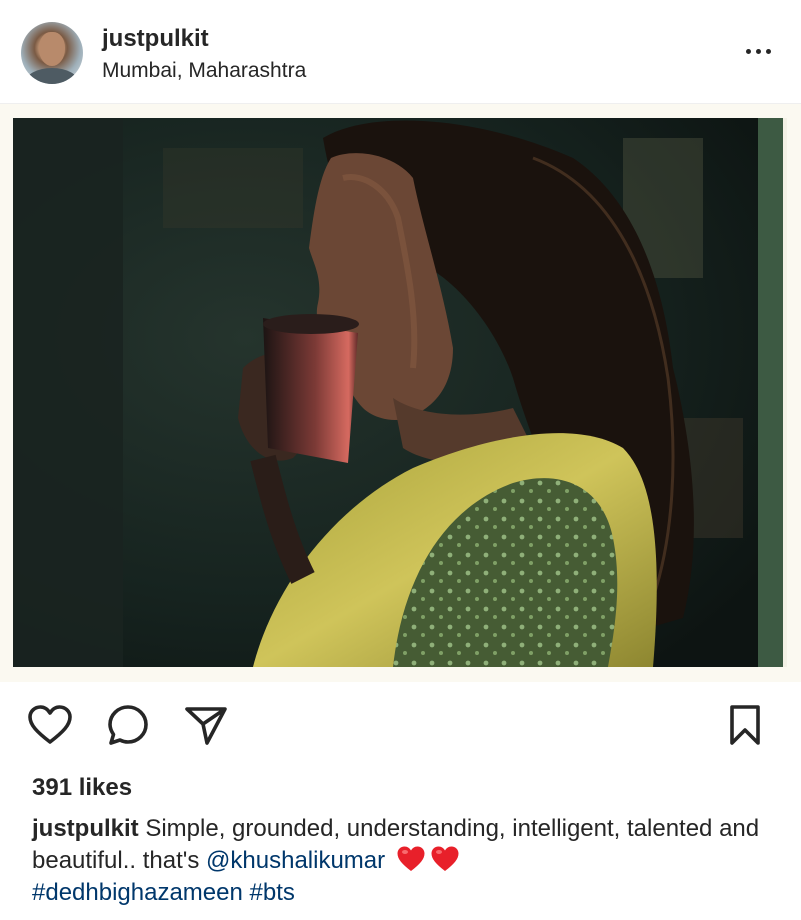 Image resolution: width=801 pixels, height=920 pixels. Describe the element at coordinates (50, 725) in the screenshot. I see `heart-icon` at that location.